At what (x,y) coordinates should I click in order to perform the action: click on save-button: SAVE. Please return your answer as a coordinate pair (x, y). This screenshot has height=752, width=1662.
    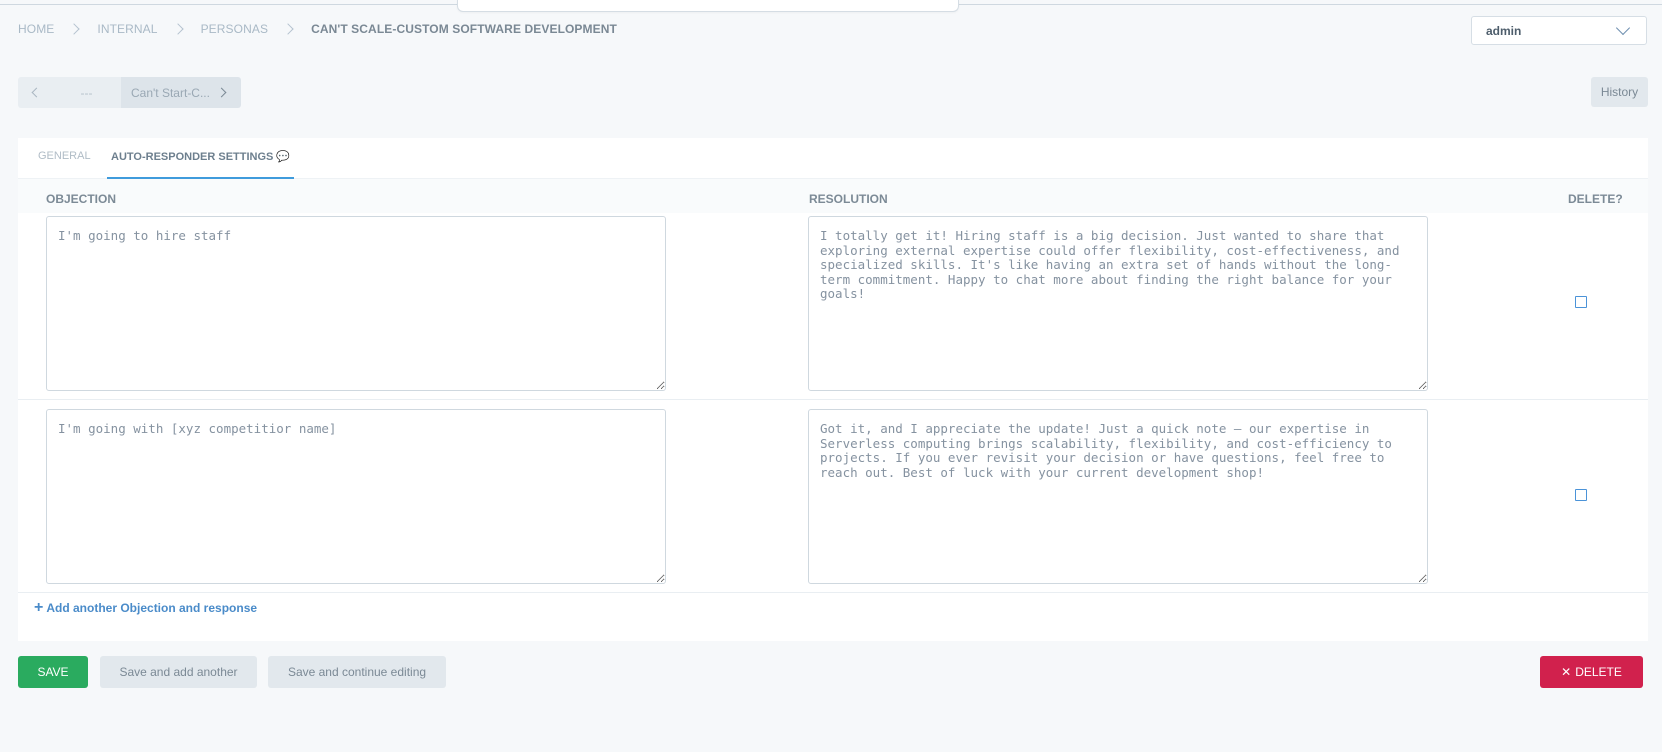
    Looking at the image, I should click on (53, 672).